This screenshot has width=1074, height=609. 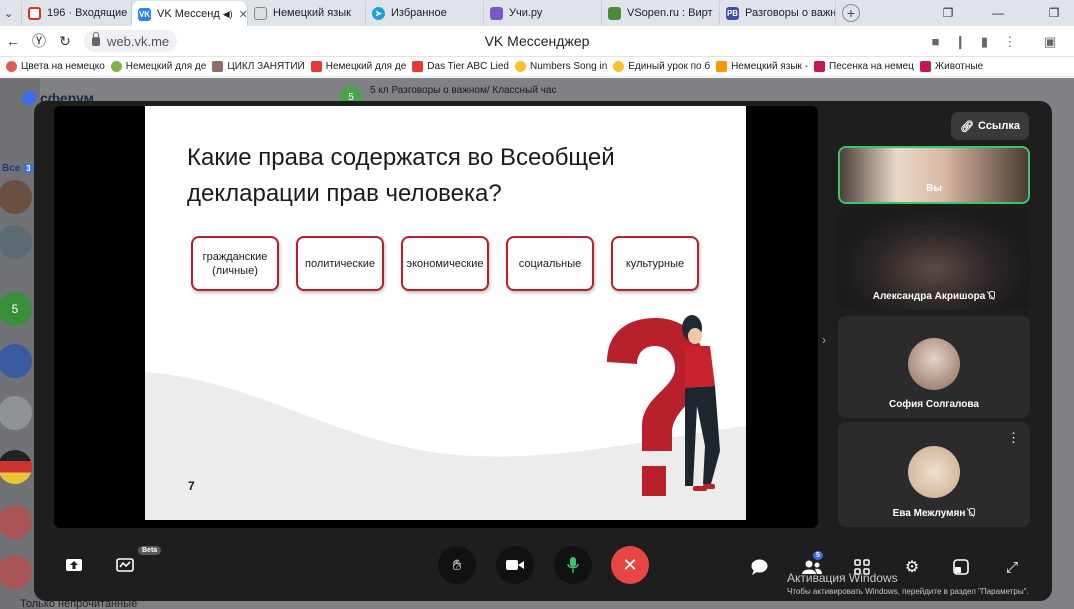 I want to click on tab-label: VSopen.ru : Вирт, so click(x=670, y=13).